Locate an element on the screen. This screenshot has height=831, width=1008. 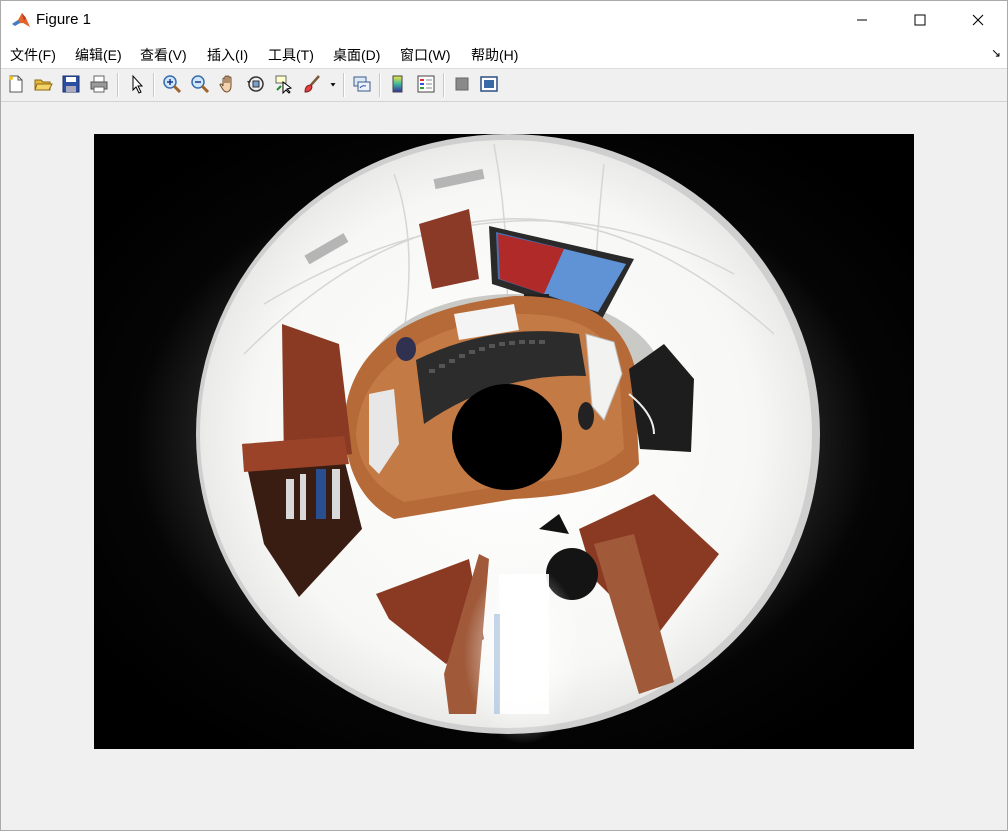
maximize-icon is located at coordinates (920, 20).